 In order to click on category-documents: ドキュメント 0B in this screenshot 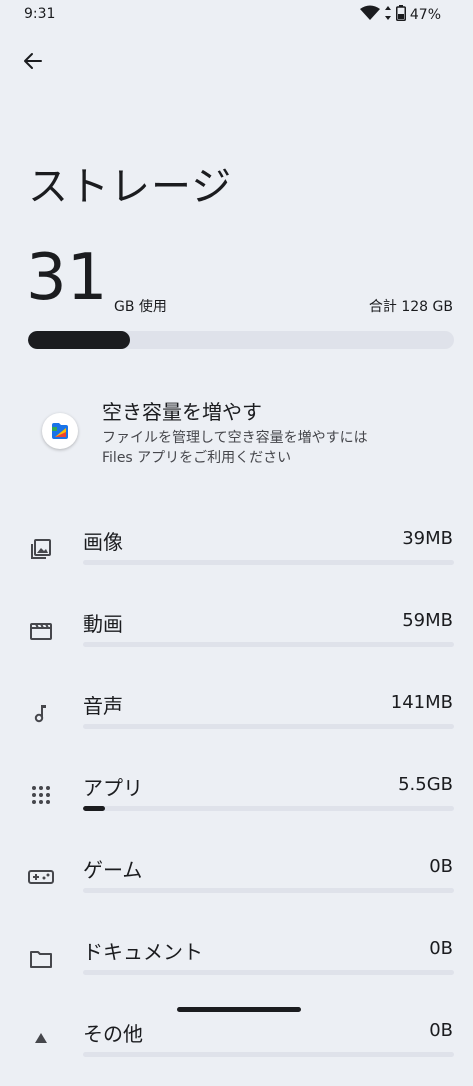, I will do `click(236, 963)`.